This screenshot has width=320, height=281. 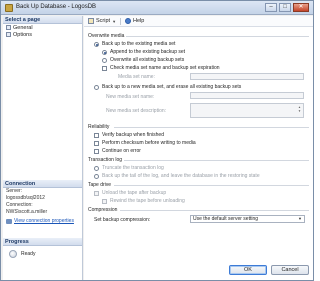 I want to click on view-connection-properties-link: View connection properties, so click(x=44, y=221).